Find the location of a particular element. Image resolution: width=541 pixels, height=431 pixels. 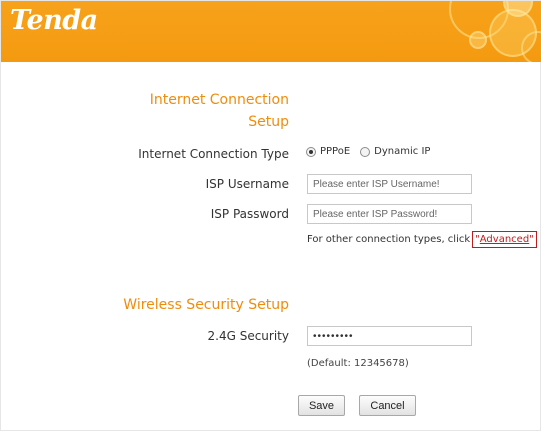

isp-password-label: ISP Password is located at coordinates (249, 214).